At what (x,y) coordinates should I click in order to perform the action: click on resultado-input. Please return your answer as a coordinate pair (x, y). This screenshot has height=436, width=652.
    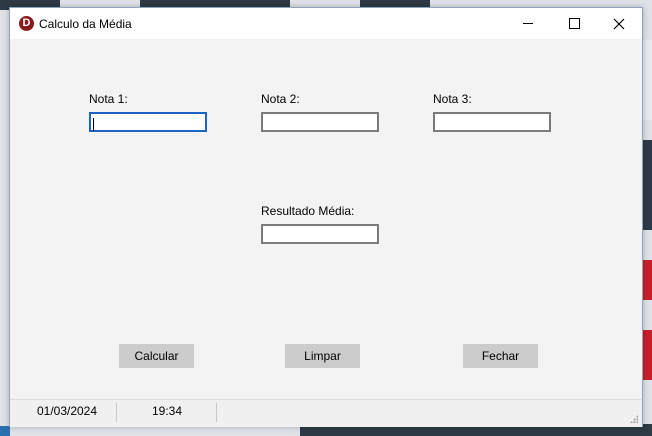
    Looking at the image, I should click on (320, 234).